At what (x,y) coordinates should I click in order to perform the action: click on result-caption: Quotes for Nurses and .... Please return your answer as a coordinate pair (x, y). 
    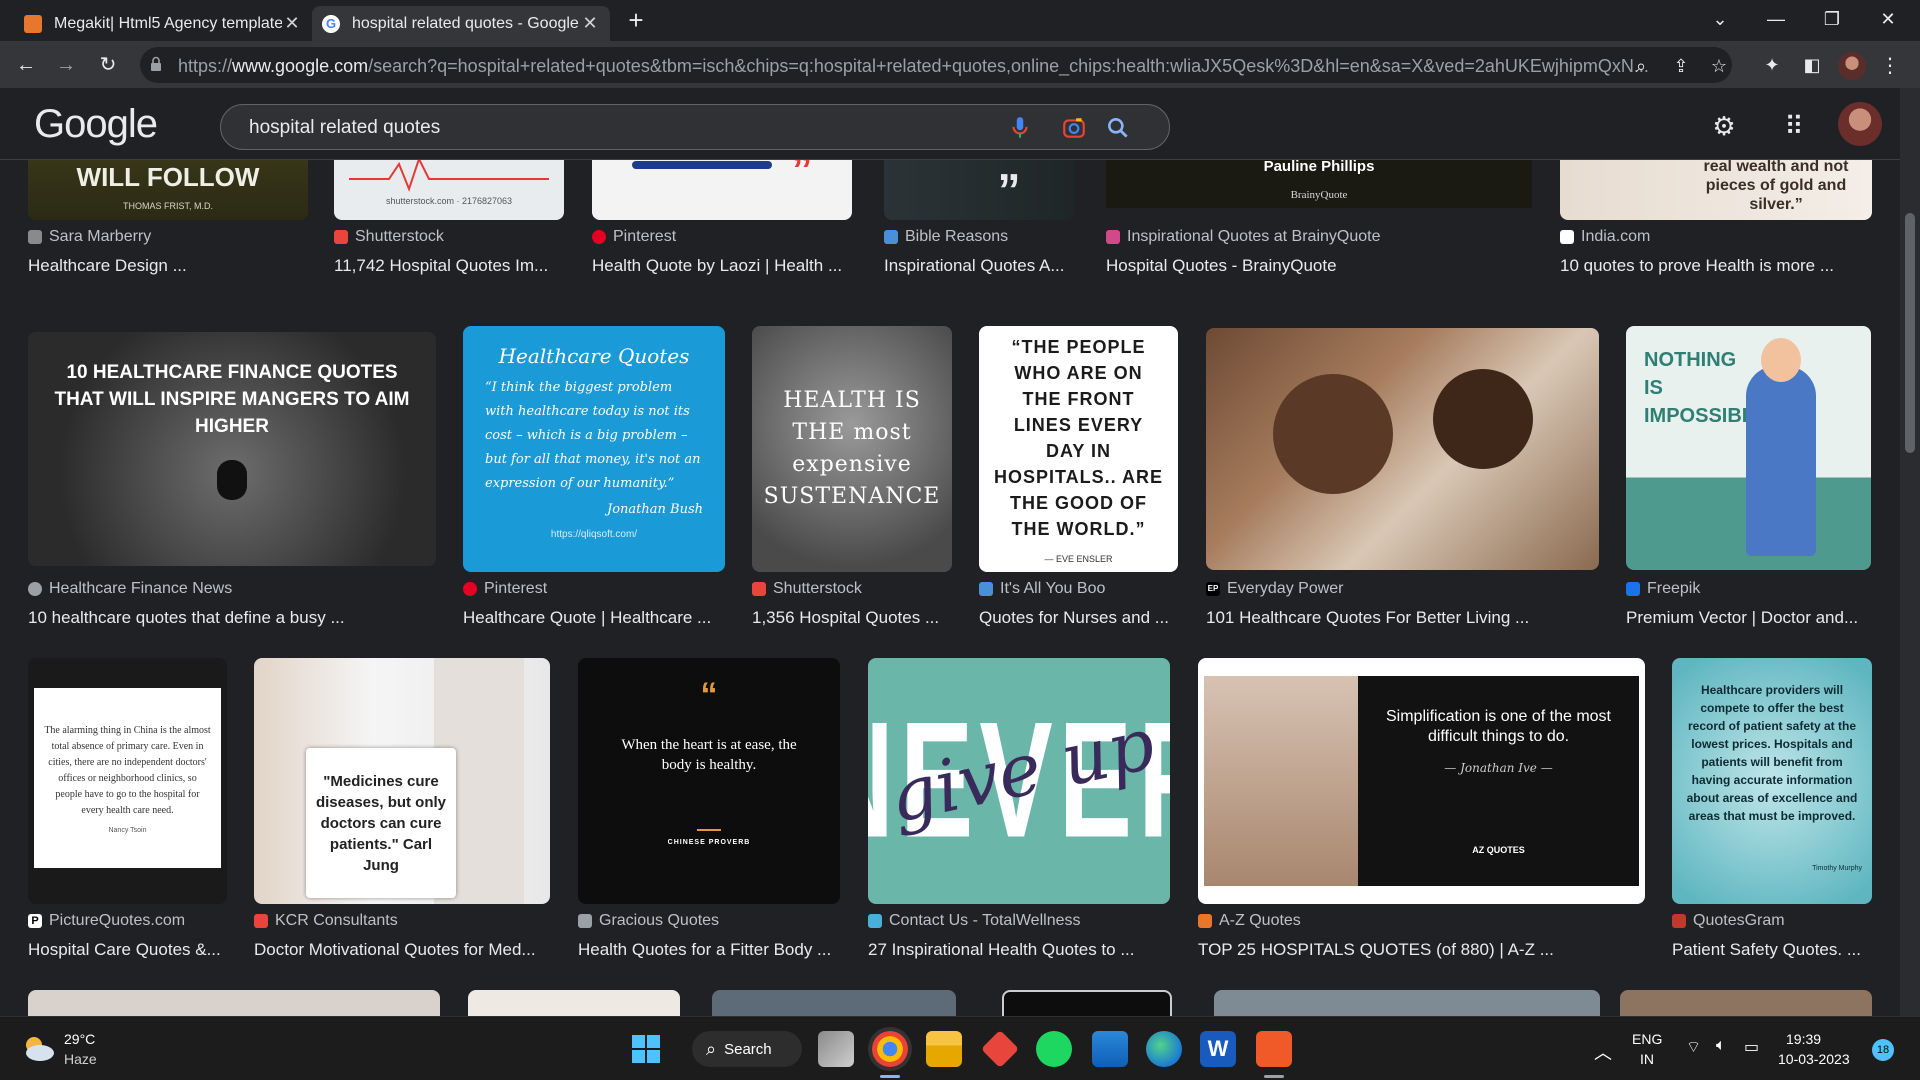
    Looking at the image, I should click on (1078, 618).